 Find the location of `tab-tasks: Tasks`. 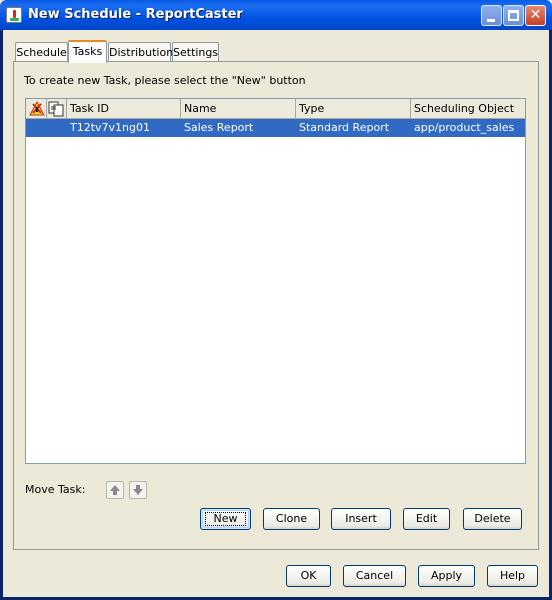

tab-tasks: Tasks is located at coordinates (87, 51).